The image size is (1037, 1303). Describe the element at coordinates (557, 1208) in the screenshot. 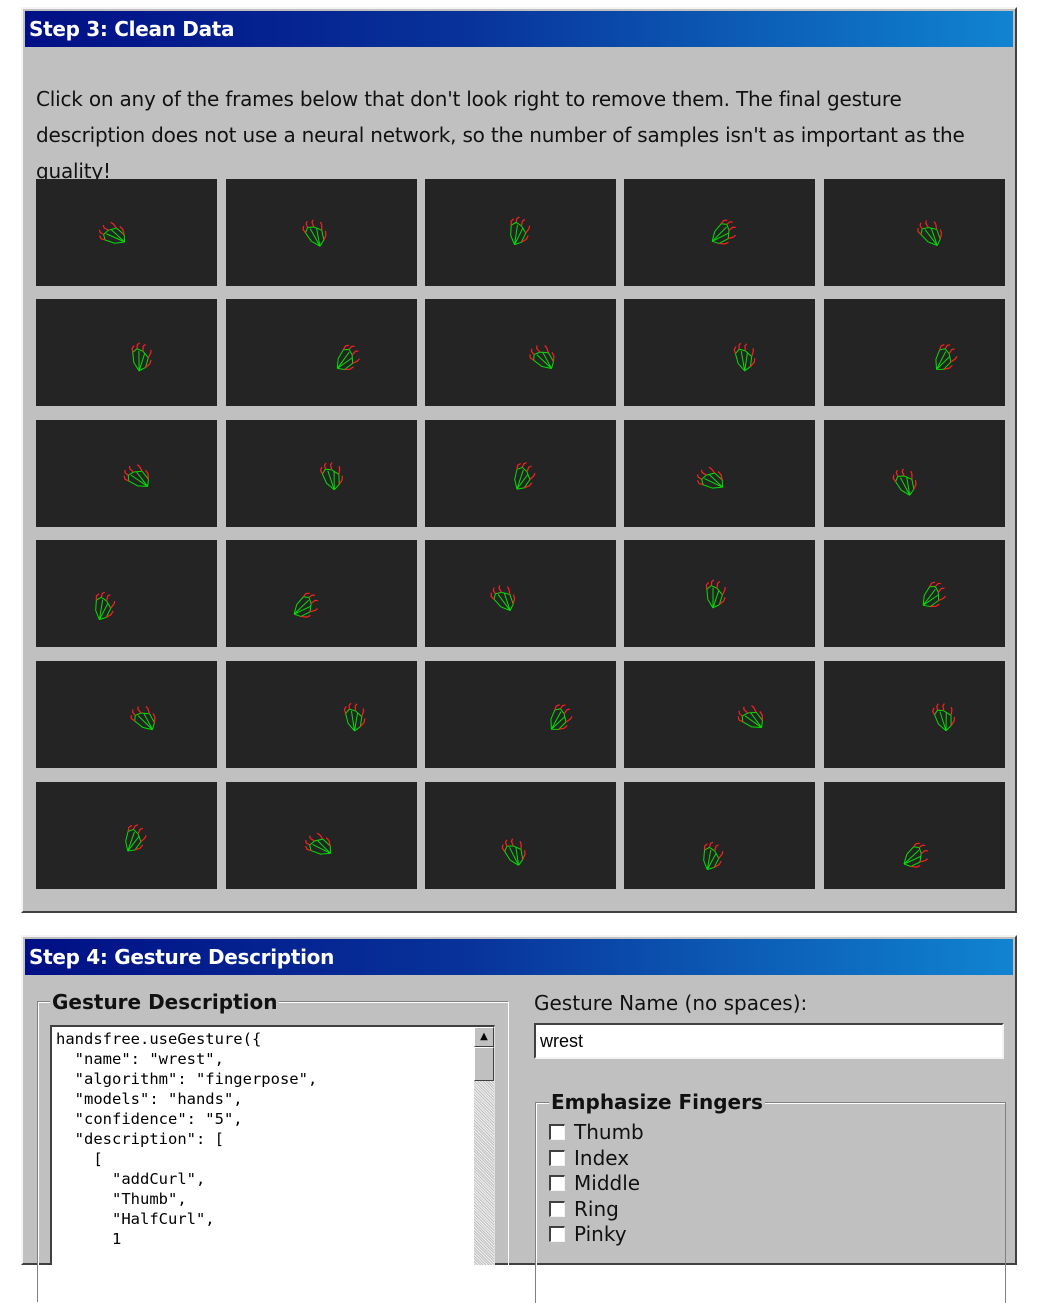

I see `ring-checkbox` at that location.